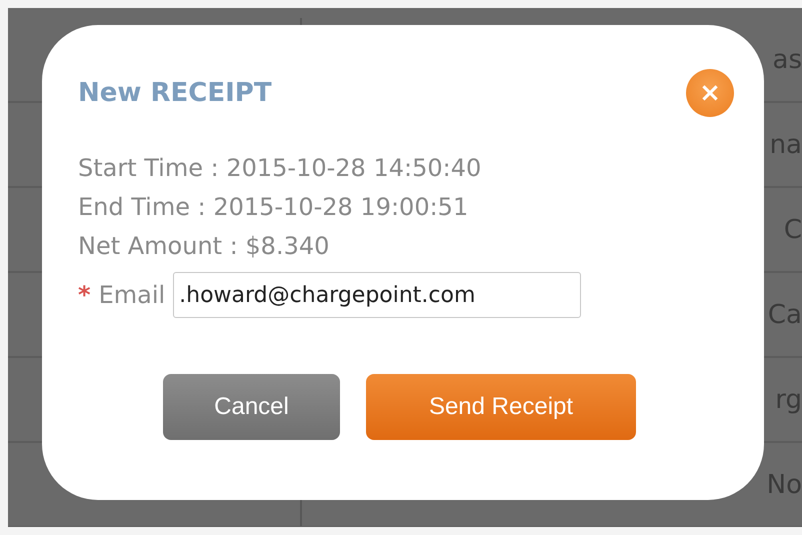  What do you see at coordinates (280, 168) in the screenshot?
I see `detail-line: Start Time : 2015-10-28 14:50:40` at bounding box center [280, 168].